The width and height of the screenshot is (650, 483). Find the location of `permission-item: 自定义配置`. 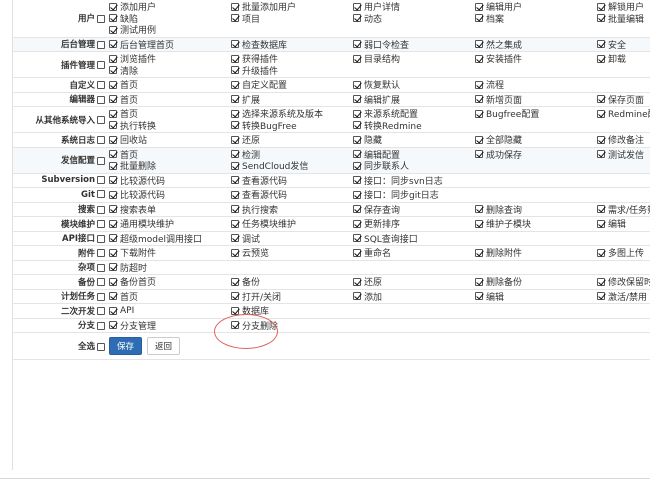

permission-item: 自定义配置 is located at coordinates (292, 85).